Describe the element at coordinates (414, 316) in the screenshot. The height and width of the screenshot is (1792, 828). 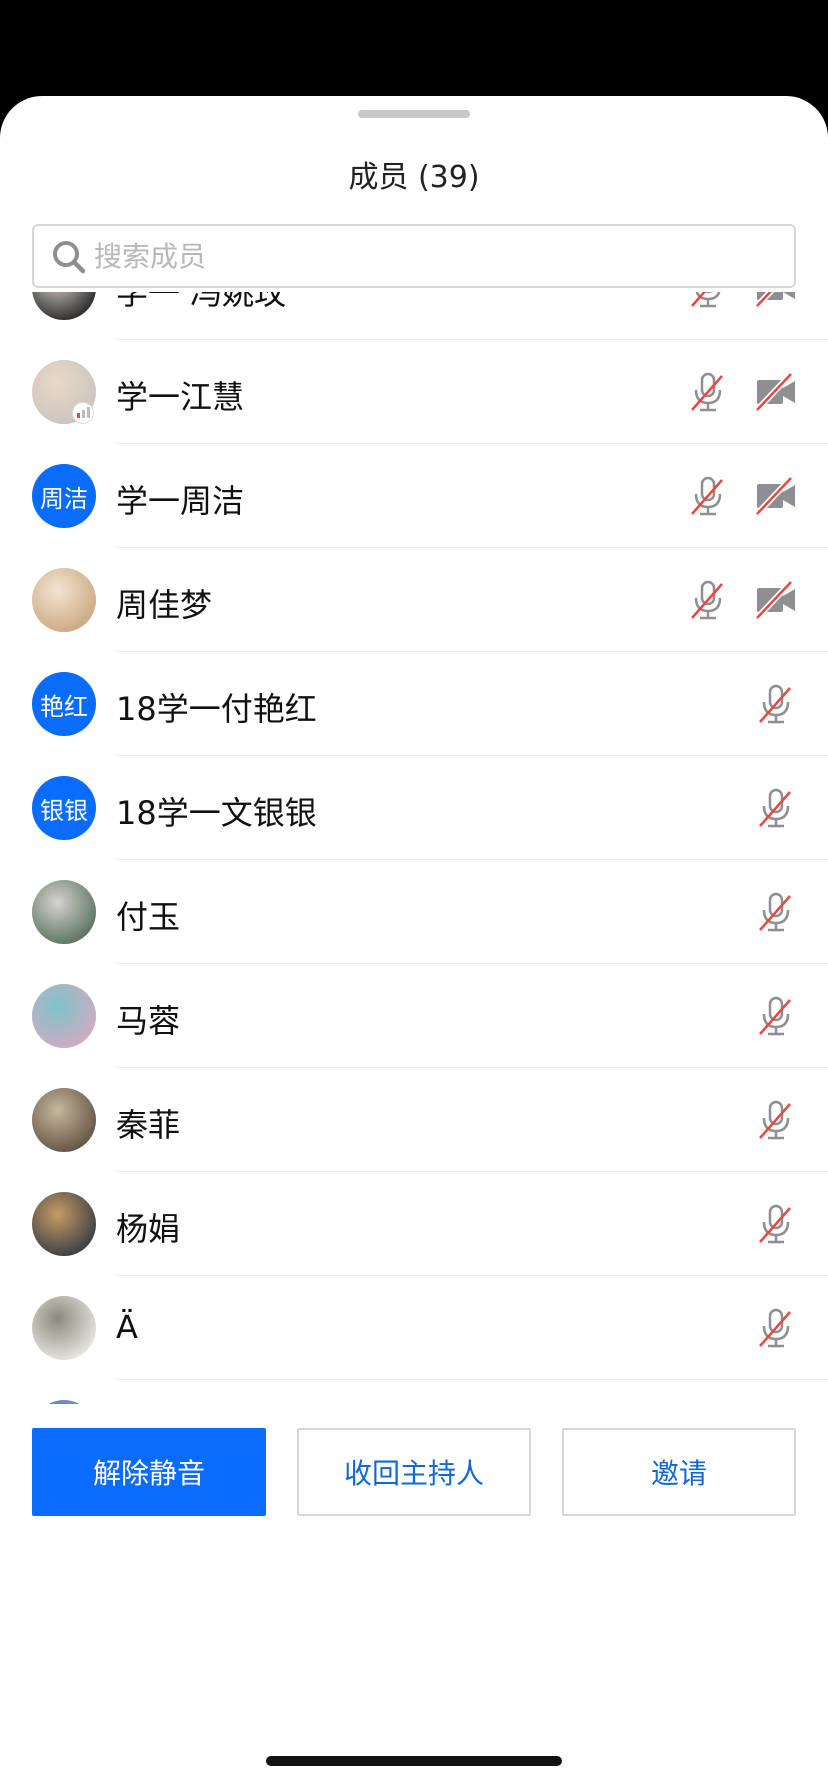
I see `member-row: 学一 冯姚玫` at that location.